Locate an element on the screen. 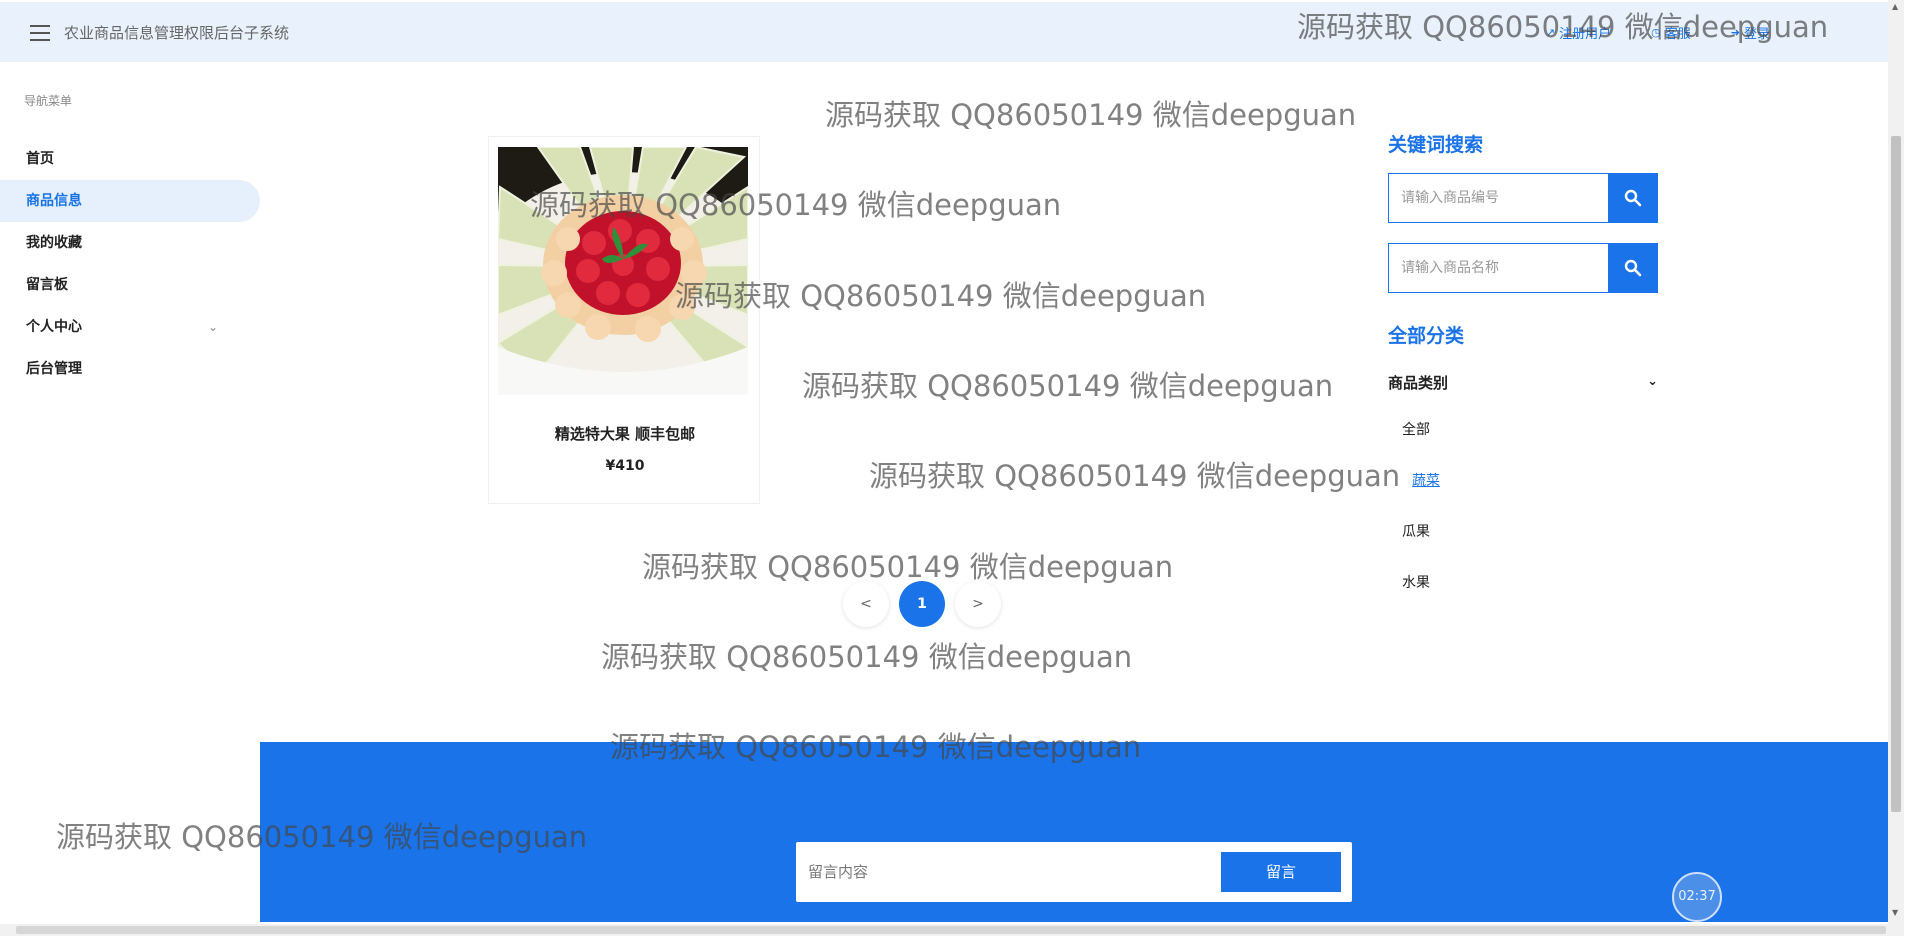 The width and height of the screenshot is (1916, 936). product-price: ¥410 is located at coordinates (625, 466).